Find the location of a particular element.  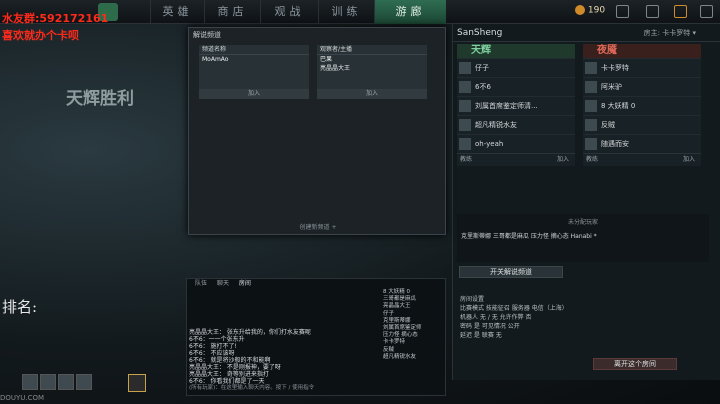

room-owner: 房主: 卡卡罗特 ▾ is located at coordinates (670, 33).